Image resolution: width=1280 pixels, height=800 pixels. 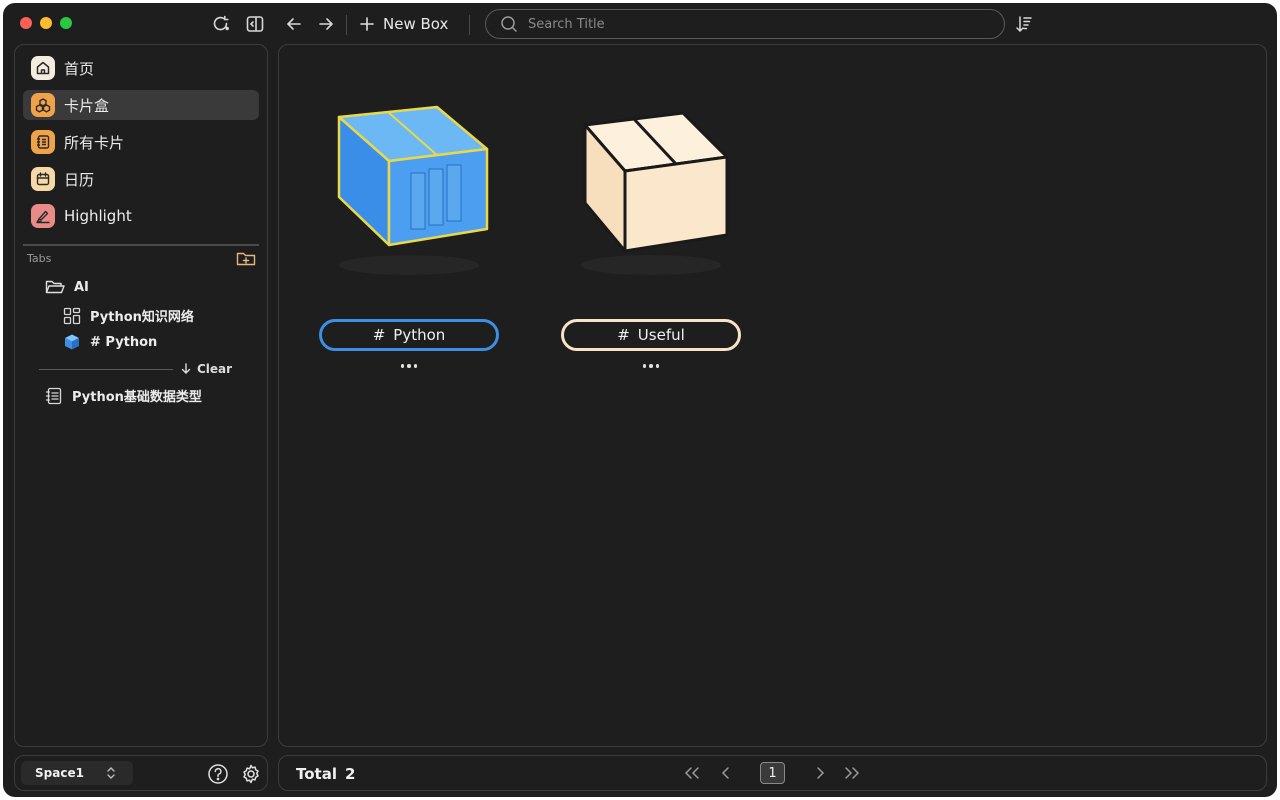 What do you see at coordinates (350, 774) in the screenshot?
I see `total-value: 2` at bounding box center [350, 774].